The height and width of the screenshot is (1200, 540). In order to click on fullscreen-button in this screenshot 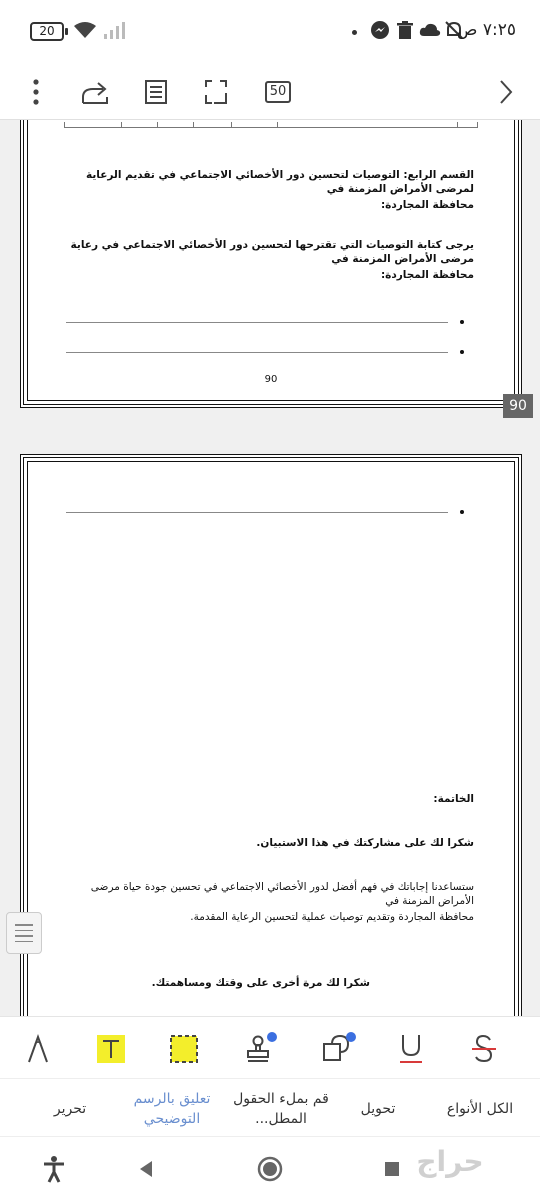, I will do `click(216, 92)`.